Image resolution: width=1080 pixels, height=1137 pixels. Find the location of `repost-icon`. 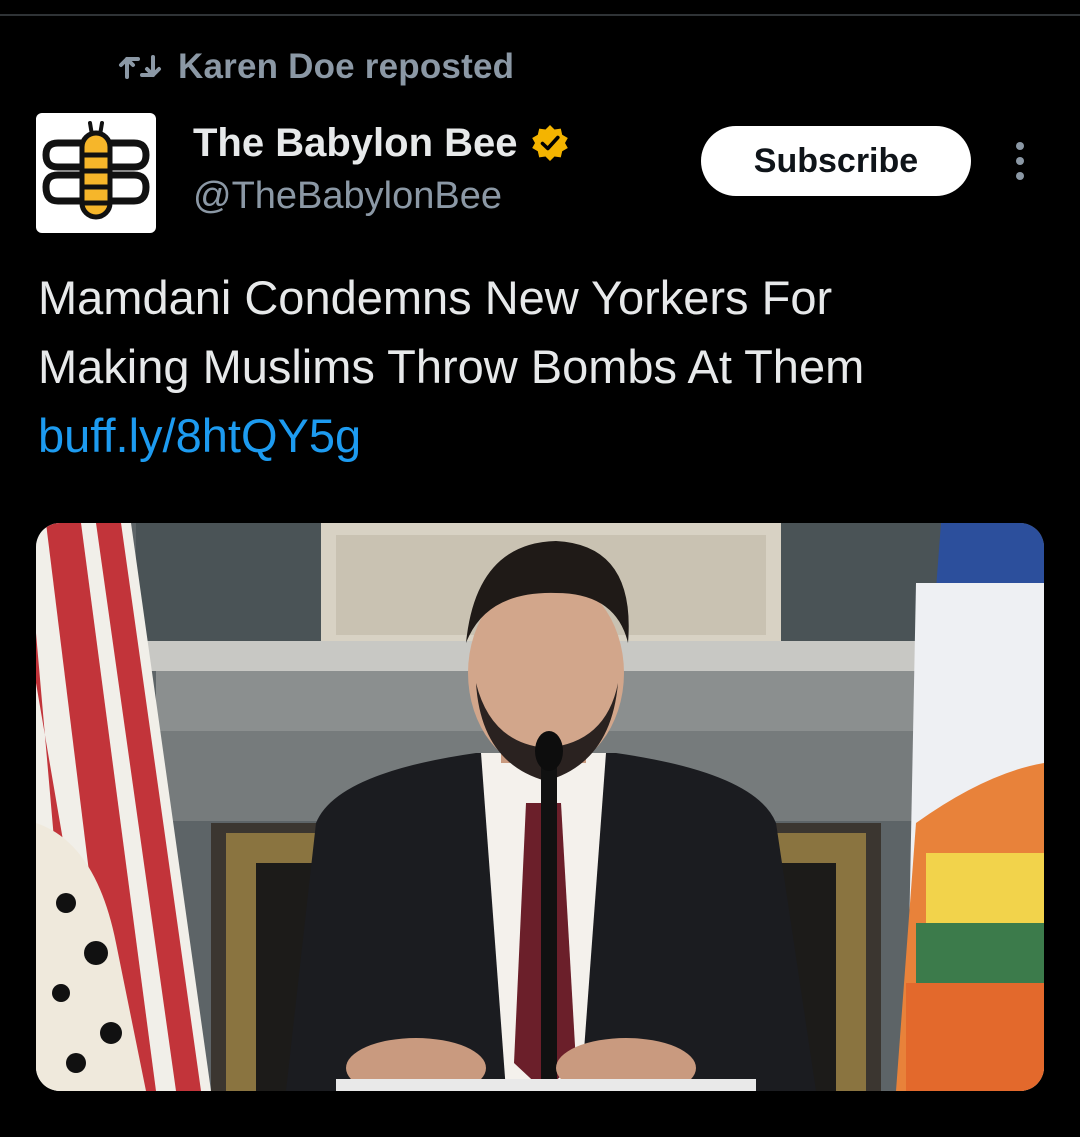

repost-icon is located at coordinates (140, 67).